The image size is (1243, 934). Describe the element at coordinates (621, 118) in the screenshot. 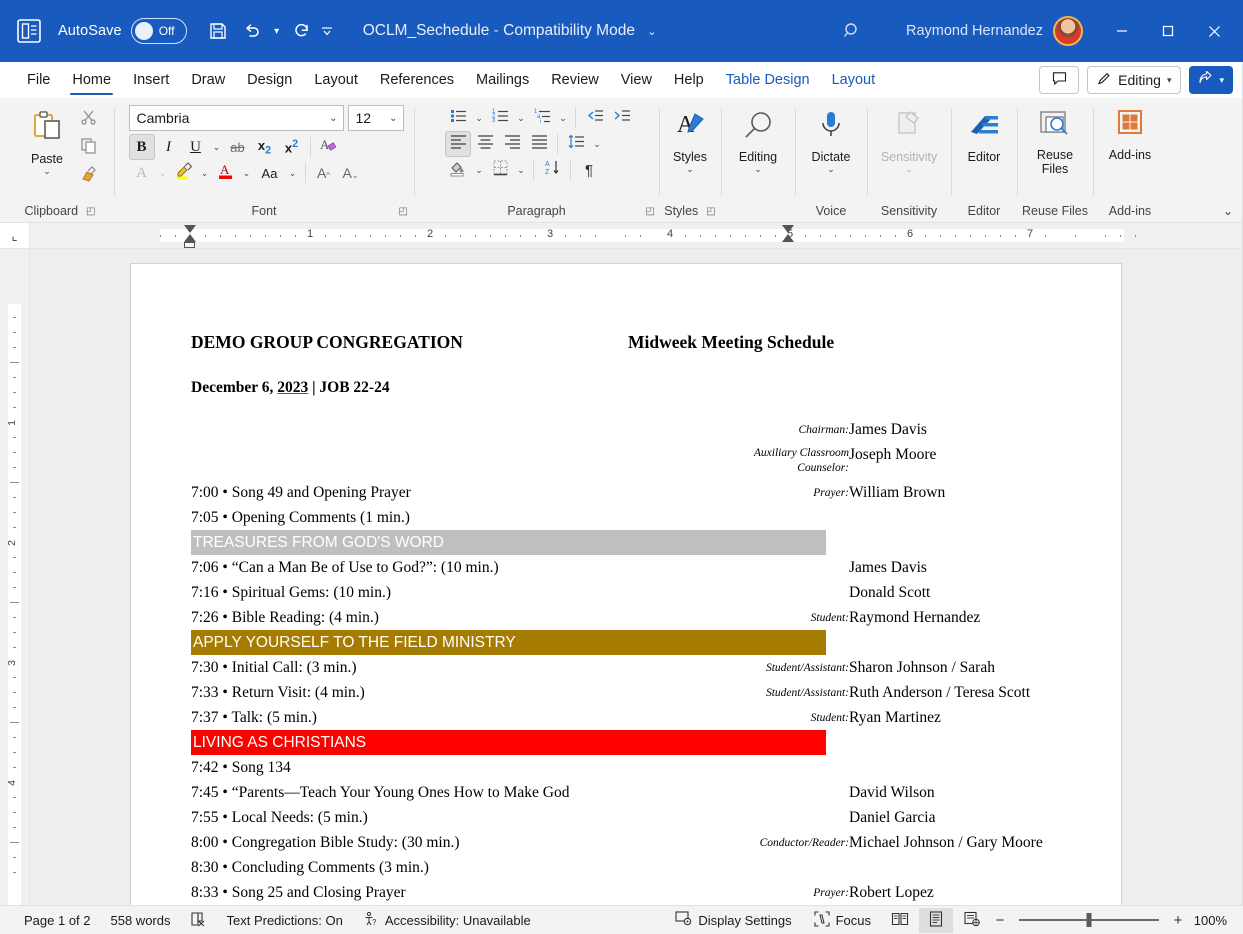

I see `increase-indent-button` at that location.